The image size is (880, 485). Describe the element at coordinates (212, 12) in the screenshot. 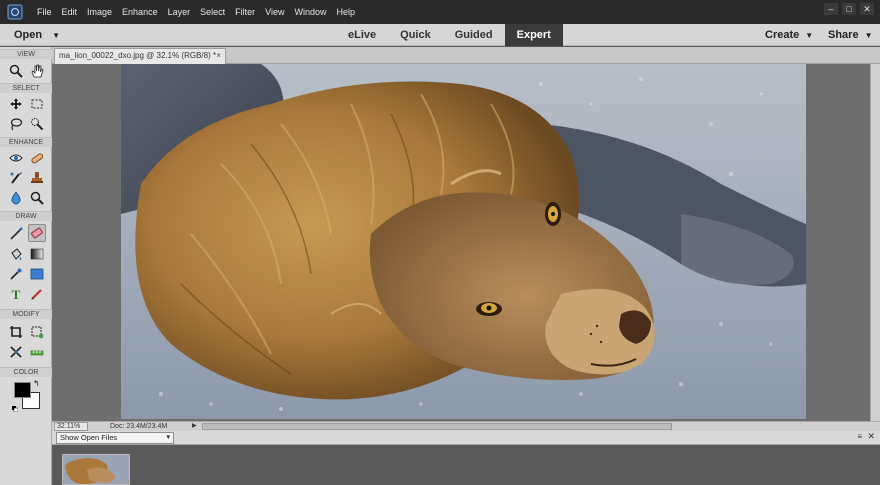

I see `menu-select: Select` at that location.